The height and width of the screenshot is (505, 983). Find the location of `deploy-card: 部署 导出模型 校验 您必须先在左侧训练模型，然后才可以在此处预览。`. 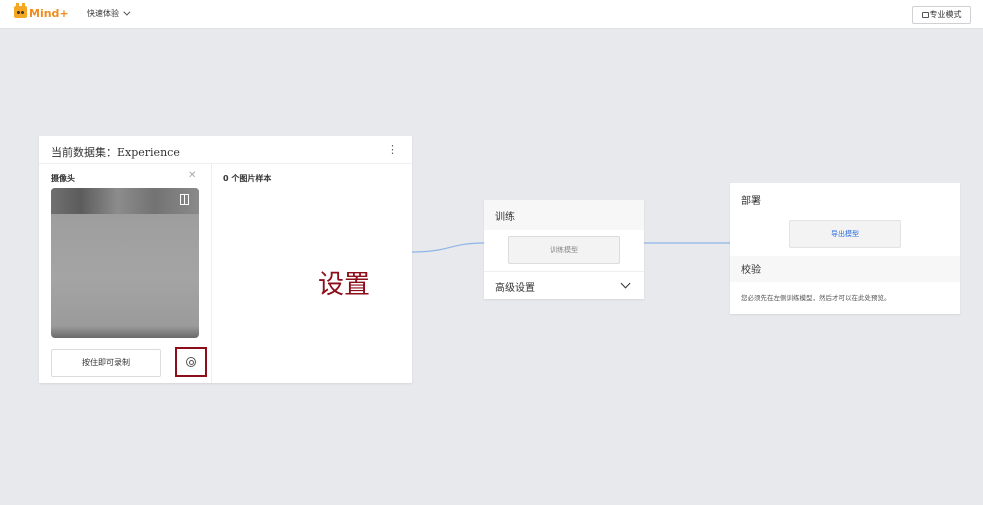

deploy-card: 部署 导出模型 校验 您必须先在左侧训练模型，然后才可以在此处预览。 is located at coordinates (845, 248).